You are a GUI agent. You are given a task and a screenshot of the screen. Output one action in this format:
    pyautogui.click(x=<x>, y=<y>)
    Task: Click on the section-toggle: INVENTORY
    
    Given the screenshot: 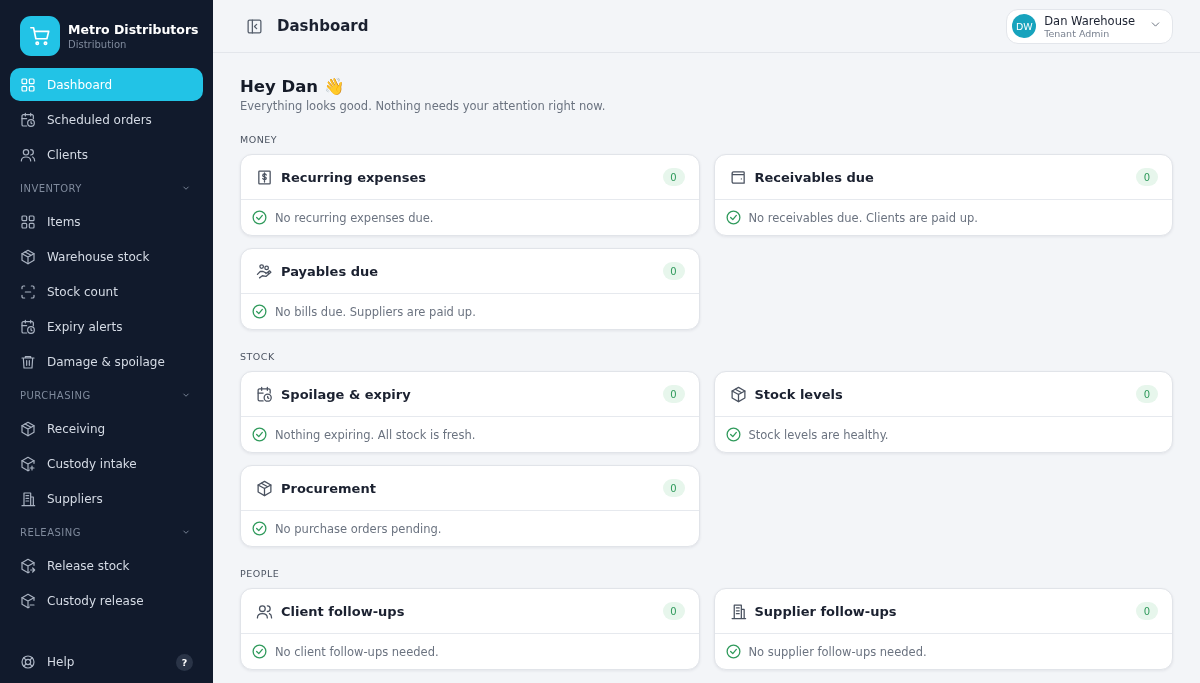 What is the action you would take?
    pyautogui.click(x=106, y=188)
    